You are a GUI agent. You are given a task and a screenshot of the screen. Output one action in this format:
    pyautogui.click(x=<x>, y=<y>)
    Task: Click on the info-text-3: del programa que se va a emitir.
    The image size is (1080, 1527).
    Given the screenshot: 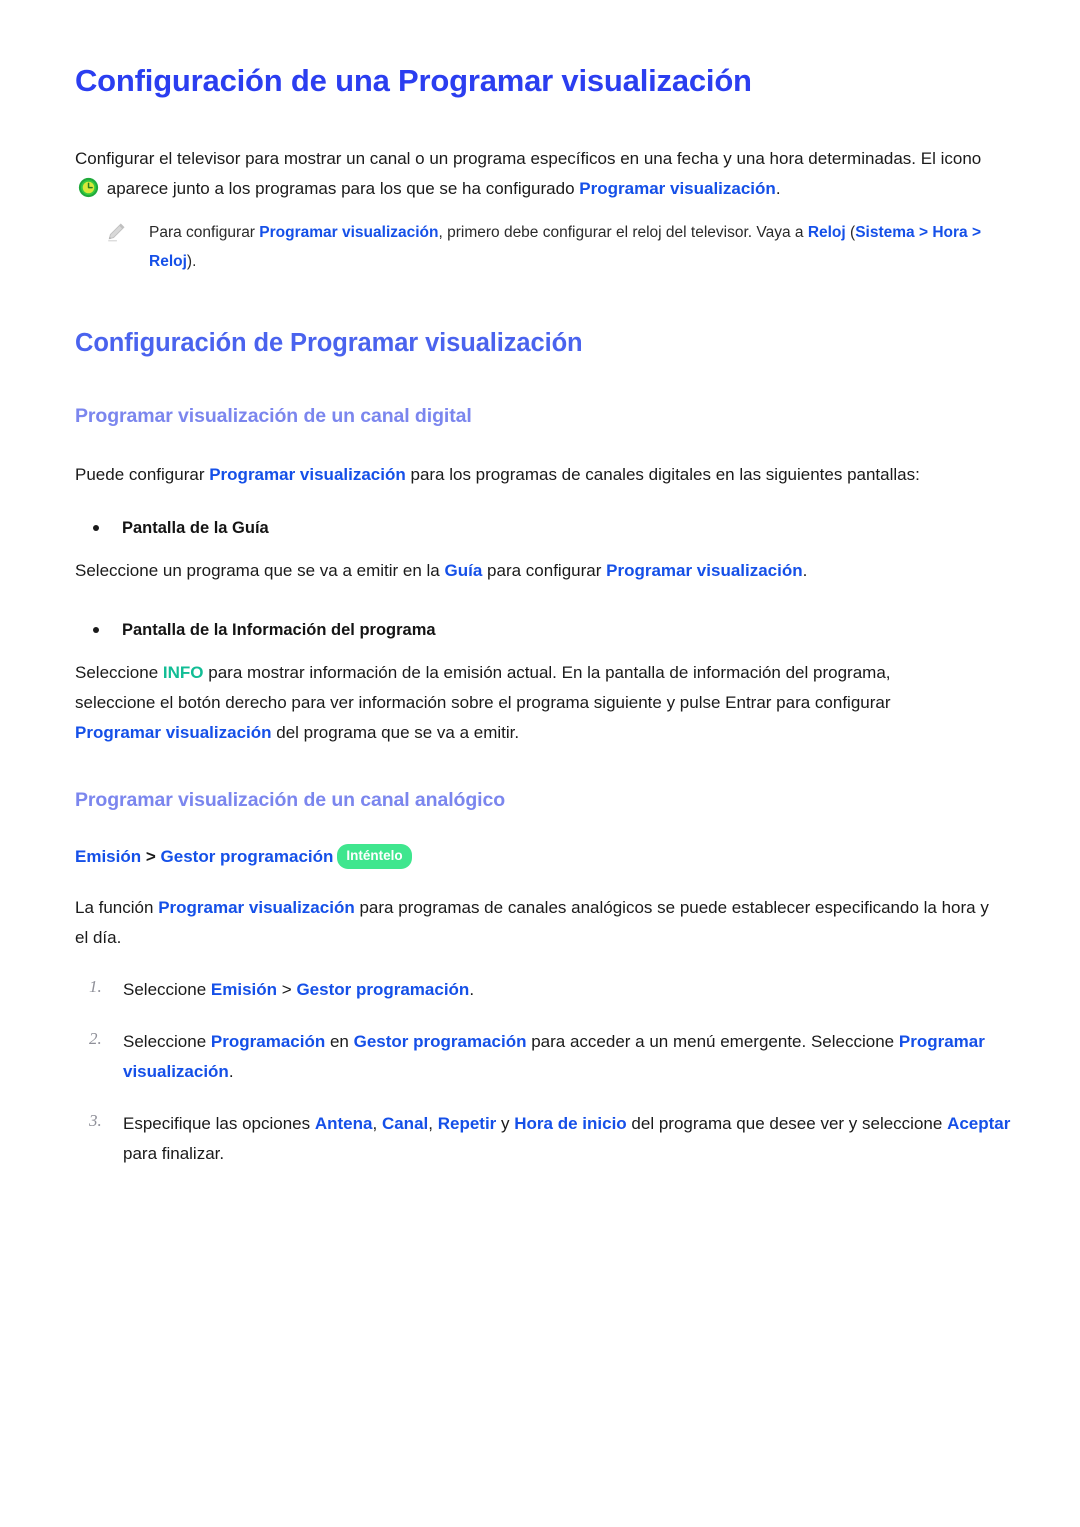 What is the action you would take?
    pyautogui.click(x=398, y=732)
    